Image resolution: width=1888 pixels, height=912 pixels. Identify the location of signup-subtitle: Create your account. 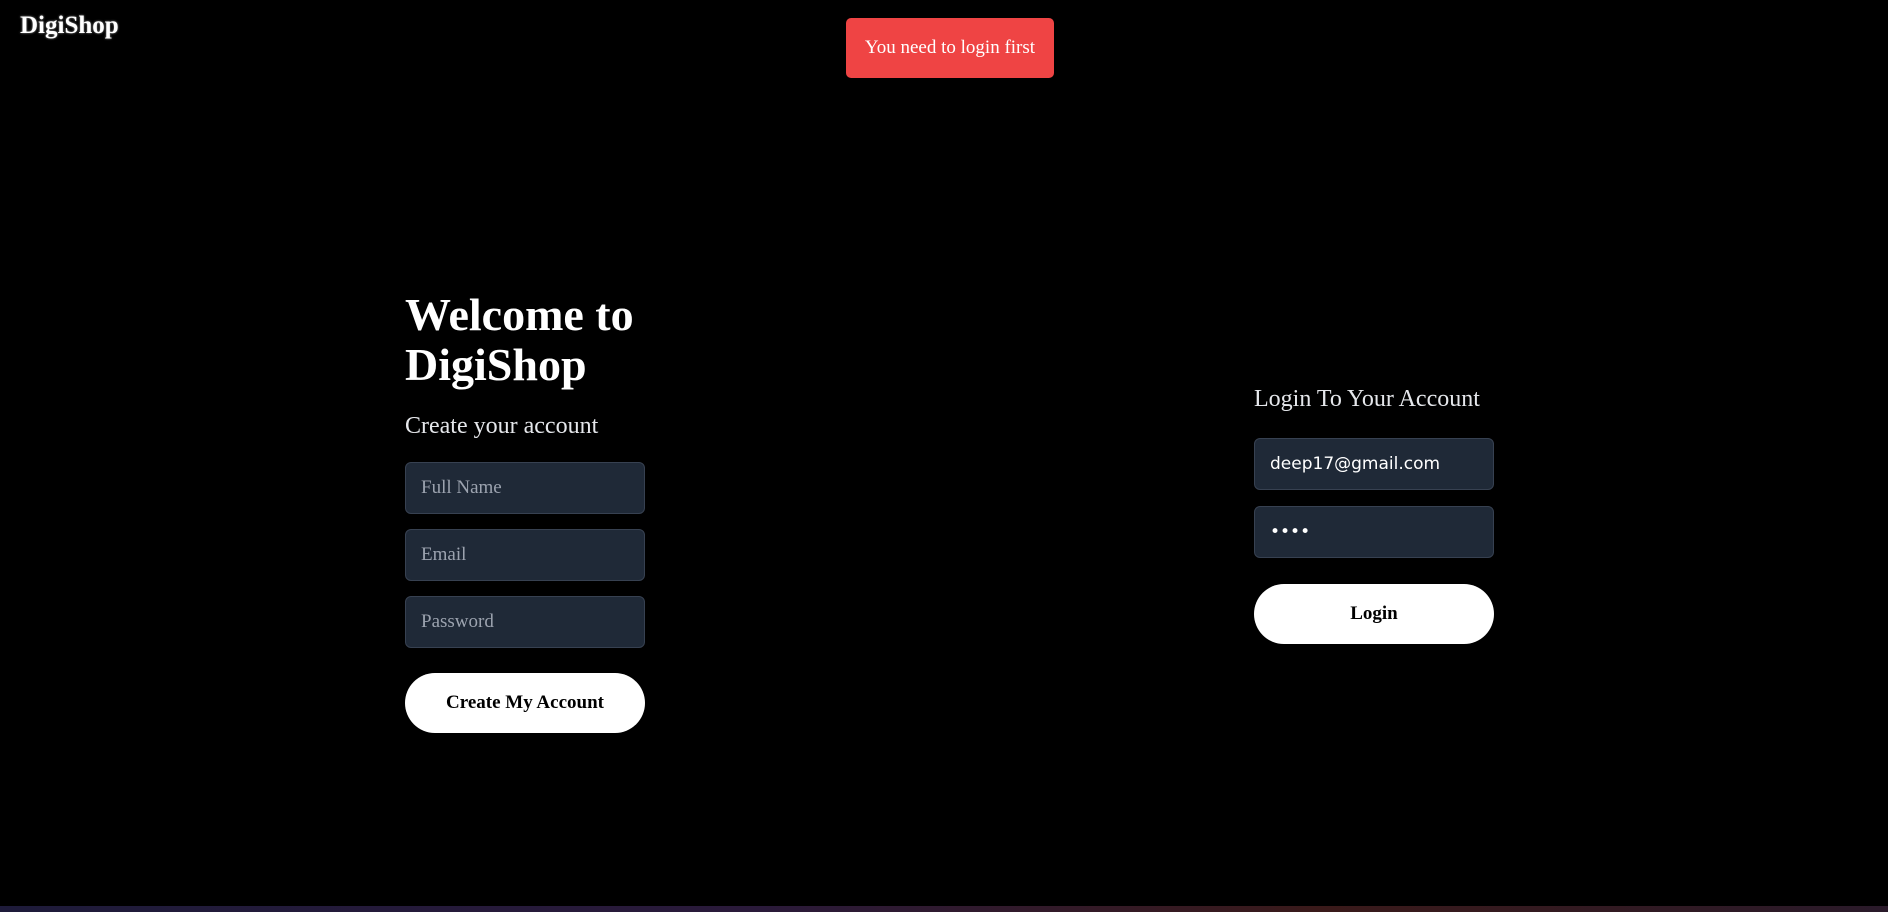
(502, 426).